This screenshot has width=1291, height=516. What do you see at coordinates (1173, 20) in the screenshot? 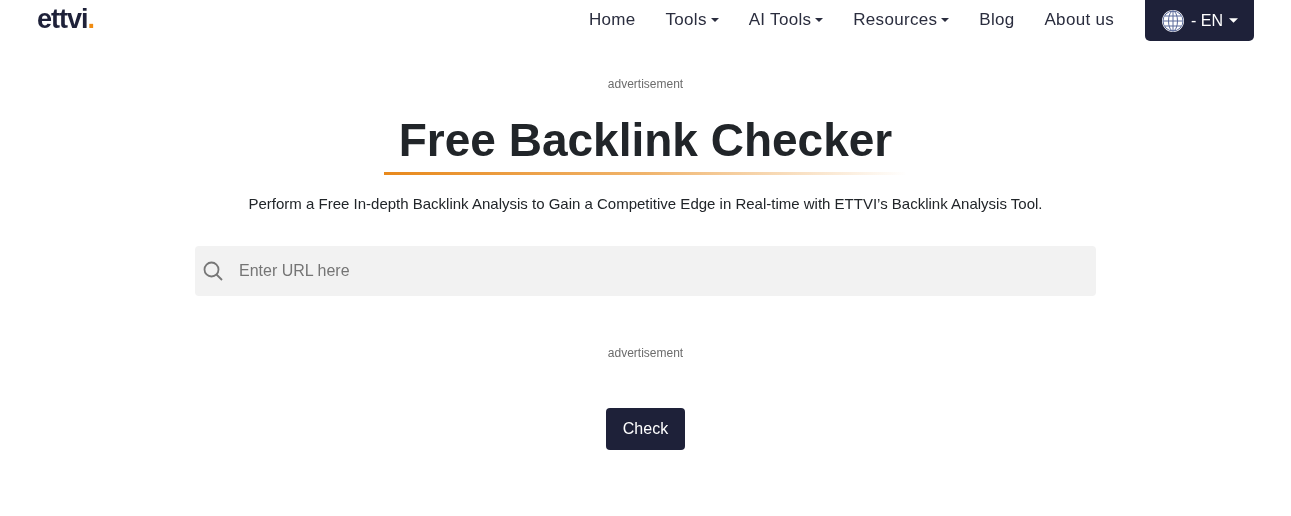
I see `globe-icon` at bounding box center [1173, 20].